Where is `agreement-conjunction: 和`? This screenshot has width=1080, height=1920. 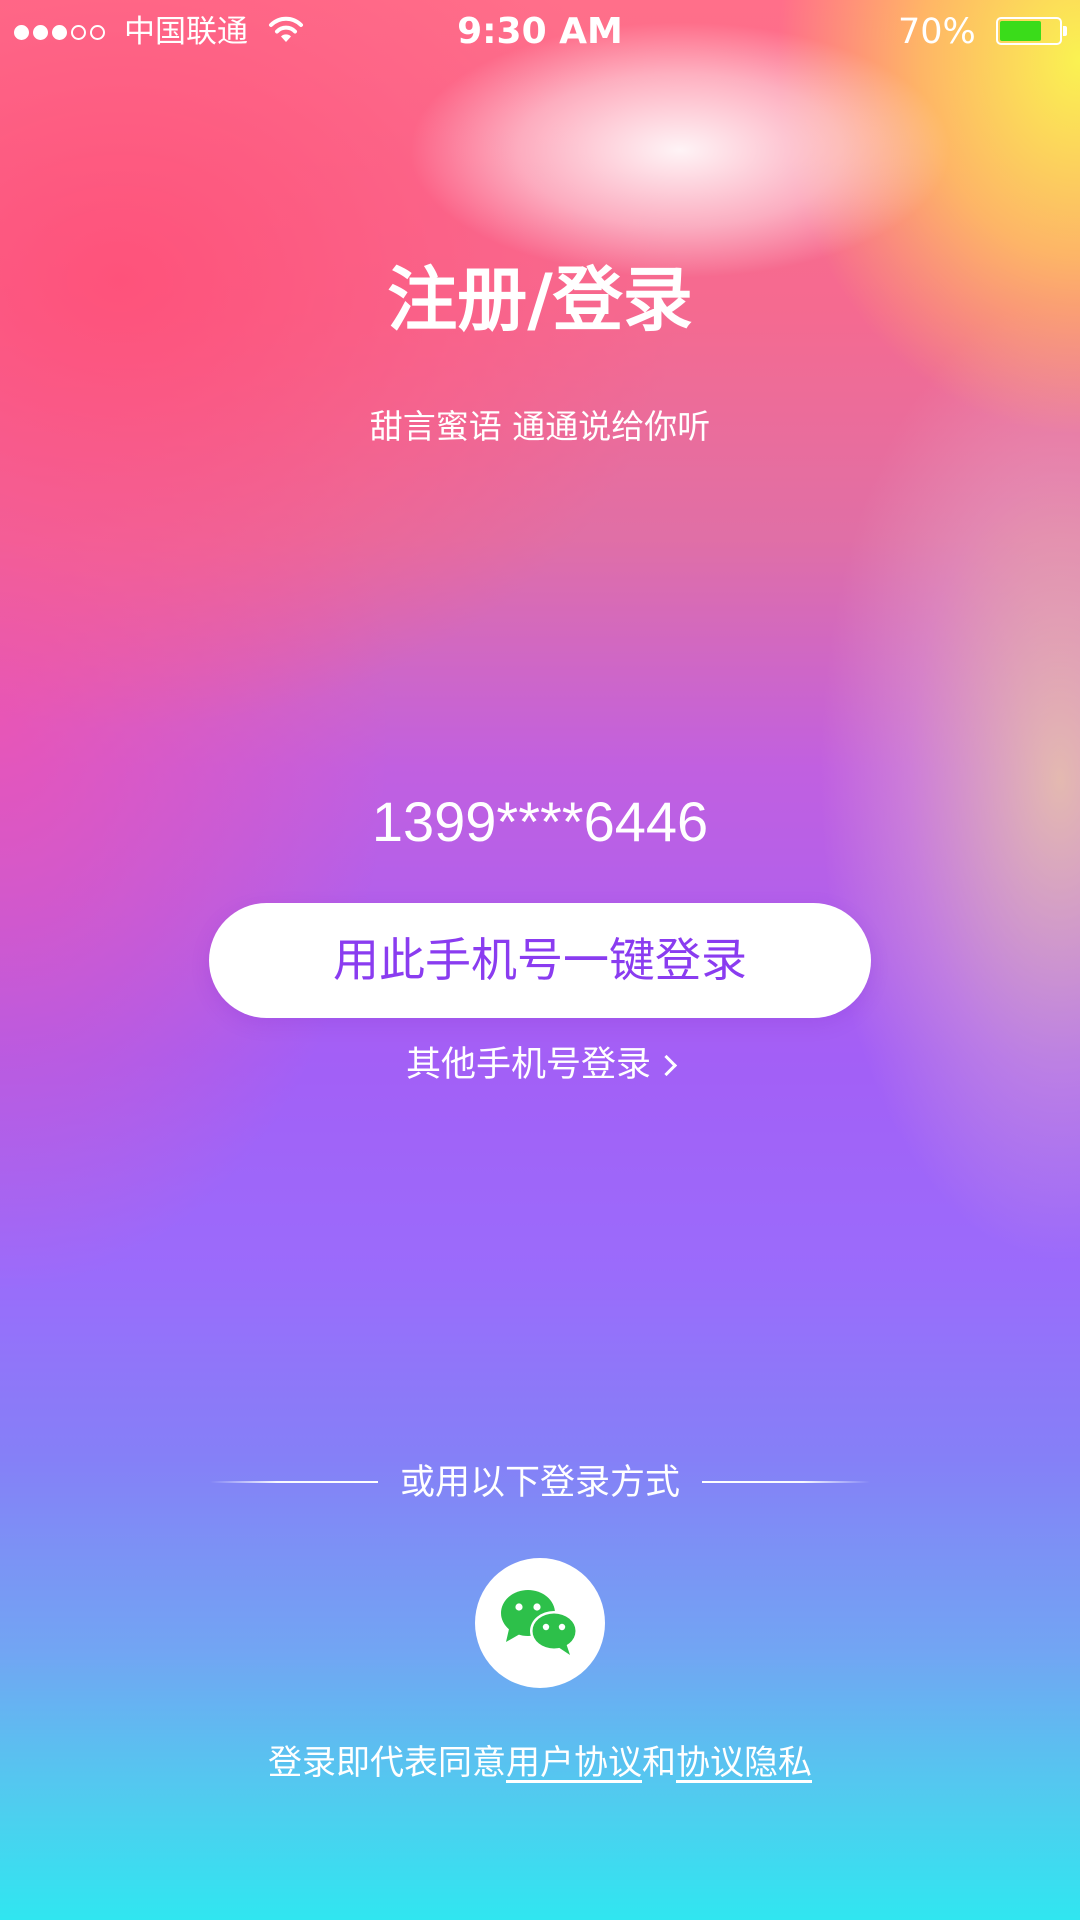 agreement-conjunction: 和 is located at coordinates (659, 1763).